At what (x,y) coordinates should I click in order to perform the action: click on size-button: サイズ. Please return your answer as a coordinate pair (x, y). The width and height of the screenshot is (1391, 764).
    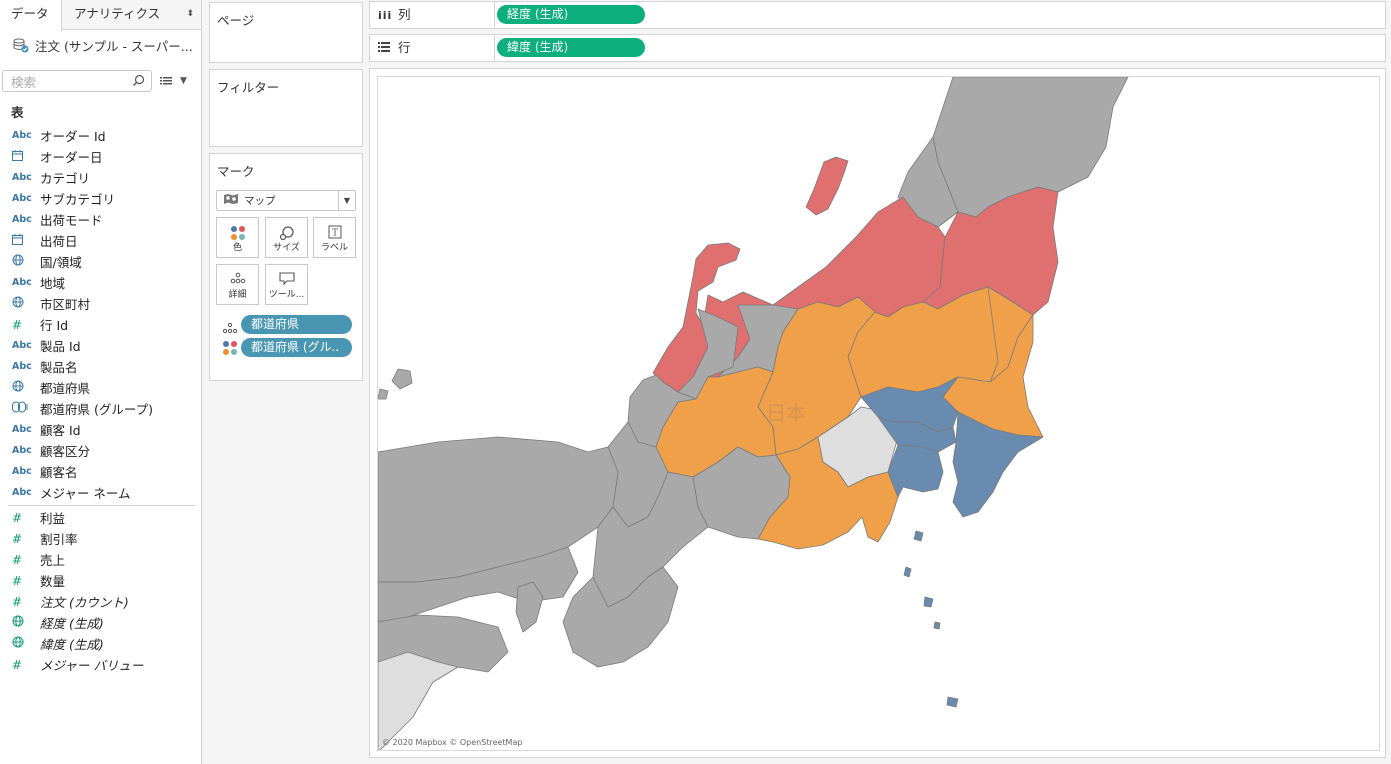
    Looking at the image, I should click on (286, 237).